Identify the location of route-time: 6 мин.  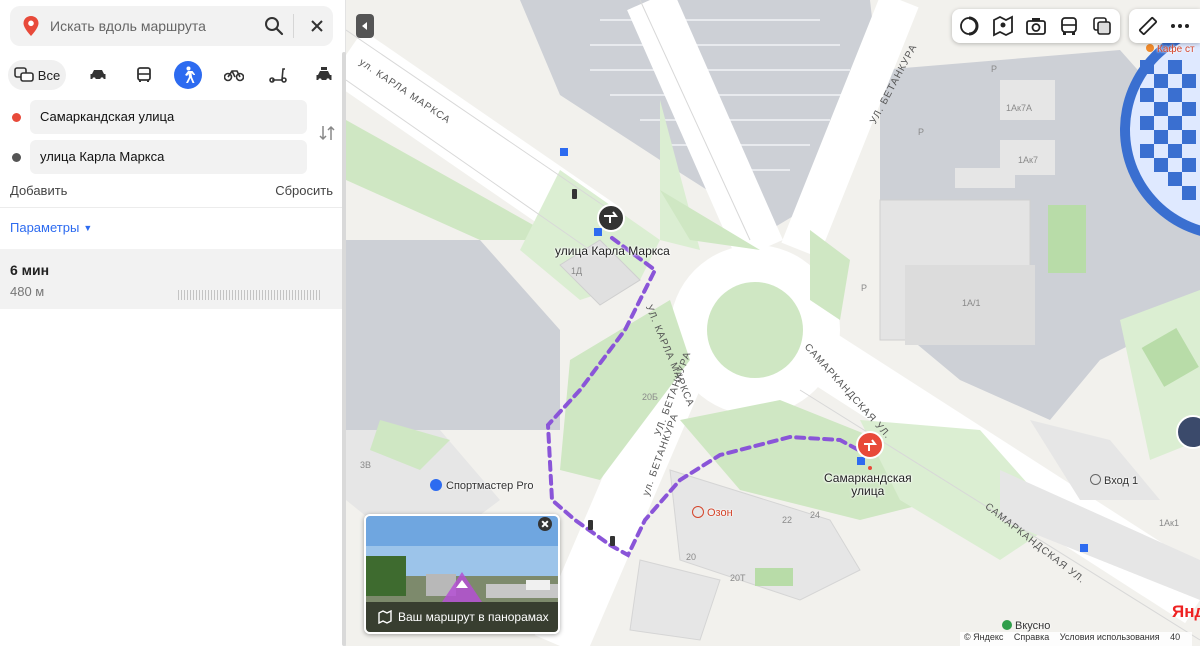
(30, 270).